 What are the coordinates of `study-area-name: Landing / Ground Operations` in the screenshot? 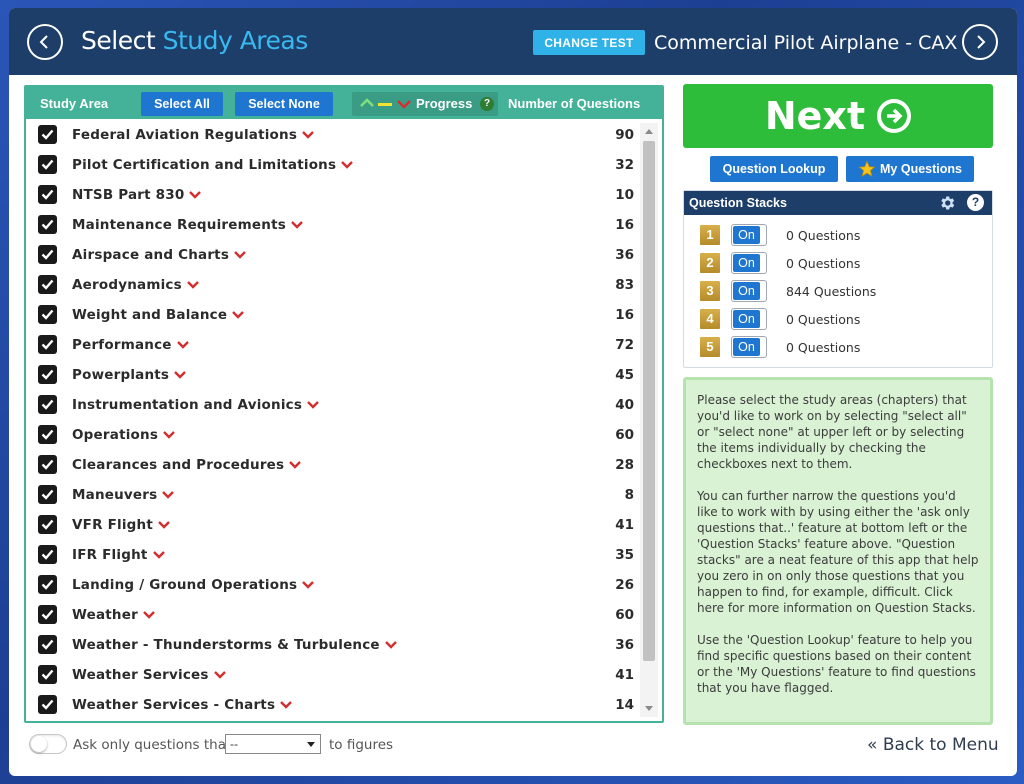 It's located at (193, 585).